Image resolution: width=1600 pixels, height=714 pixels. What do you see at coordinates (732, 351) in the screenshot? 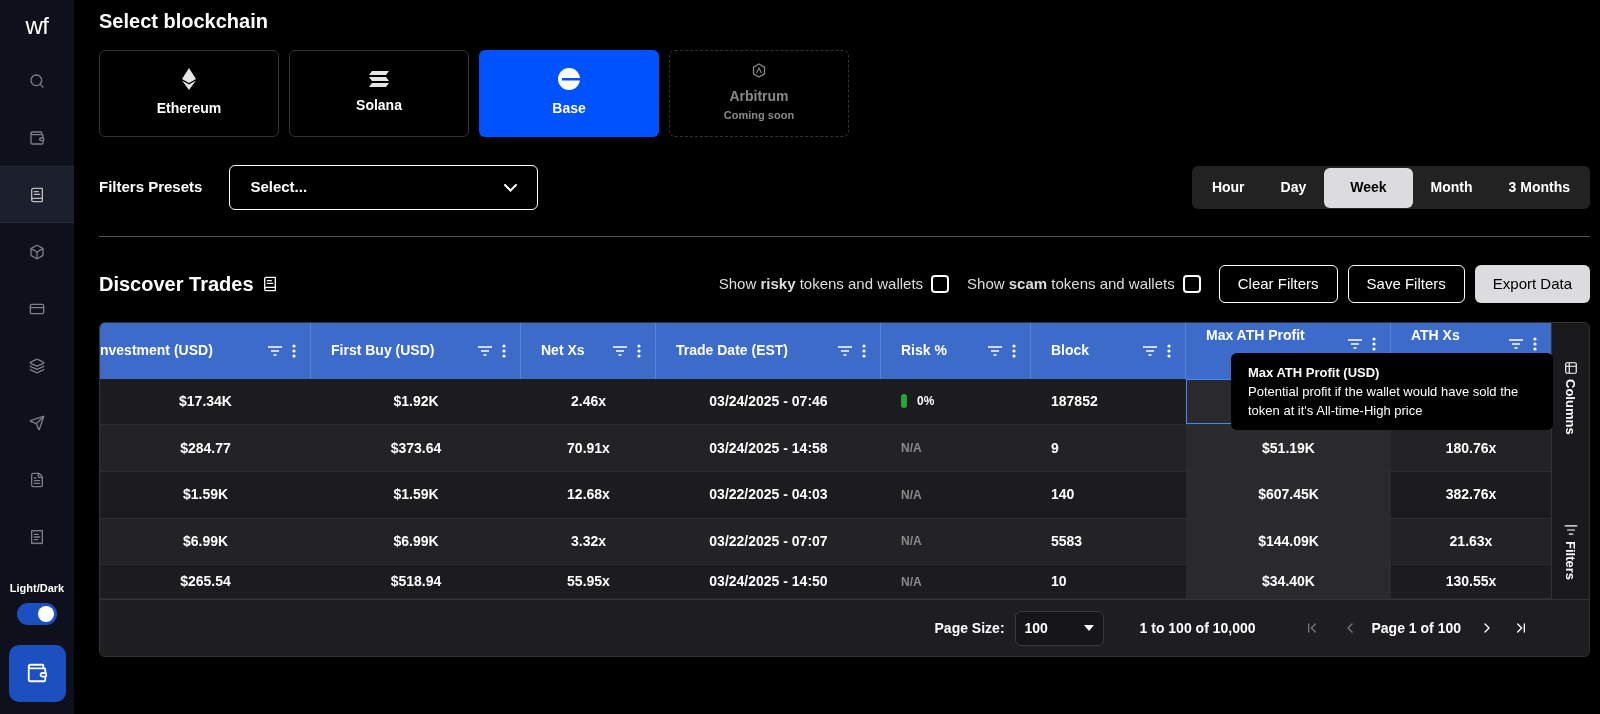
I see `column-header: Trade Date (EST)` at bounding box center [732, 351].